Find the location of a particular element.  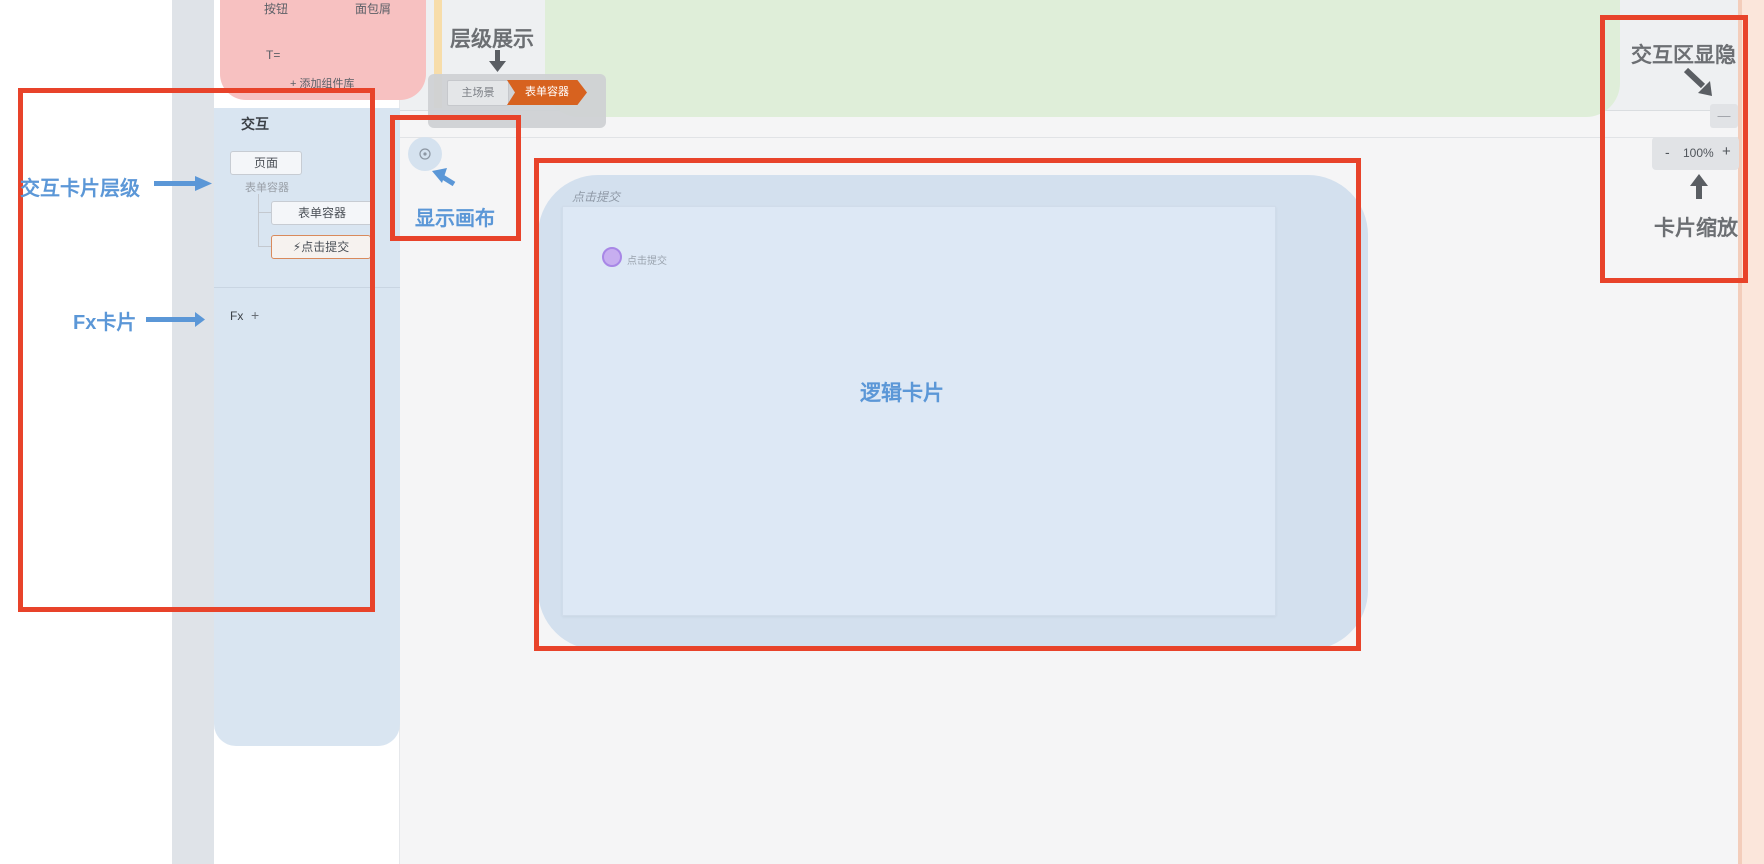

diagonal-arrow-icon is located at coordinates (1697, 81).